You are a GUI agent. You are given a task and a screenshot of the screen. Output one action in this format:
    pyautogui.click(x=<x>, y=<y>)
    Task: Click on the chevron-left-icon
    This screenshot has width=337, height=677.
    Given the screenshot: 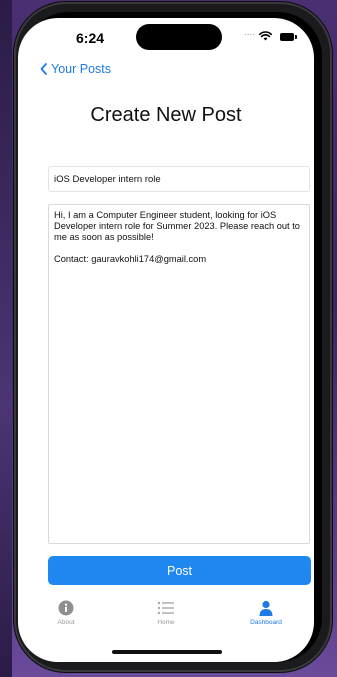 What is the action you would take?
    pyautogui.click(x=43, y=69)
    